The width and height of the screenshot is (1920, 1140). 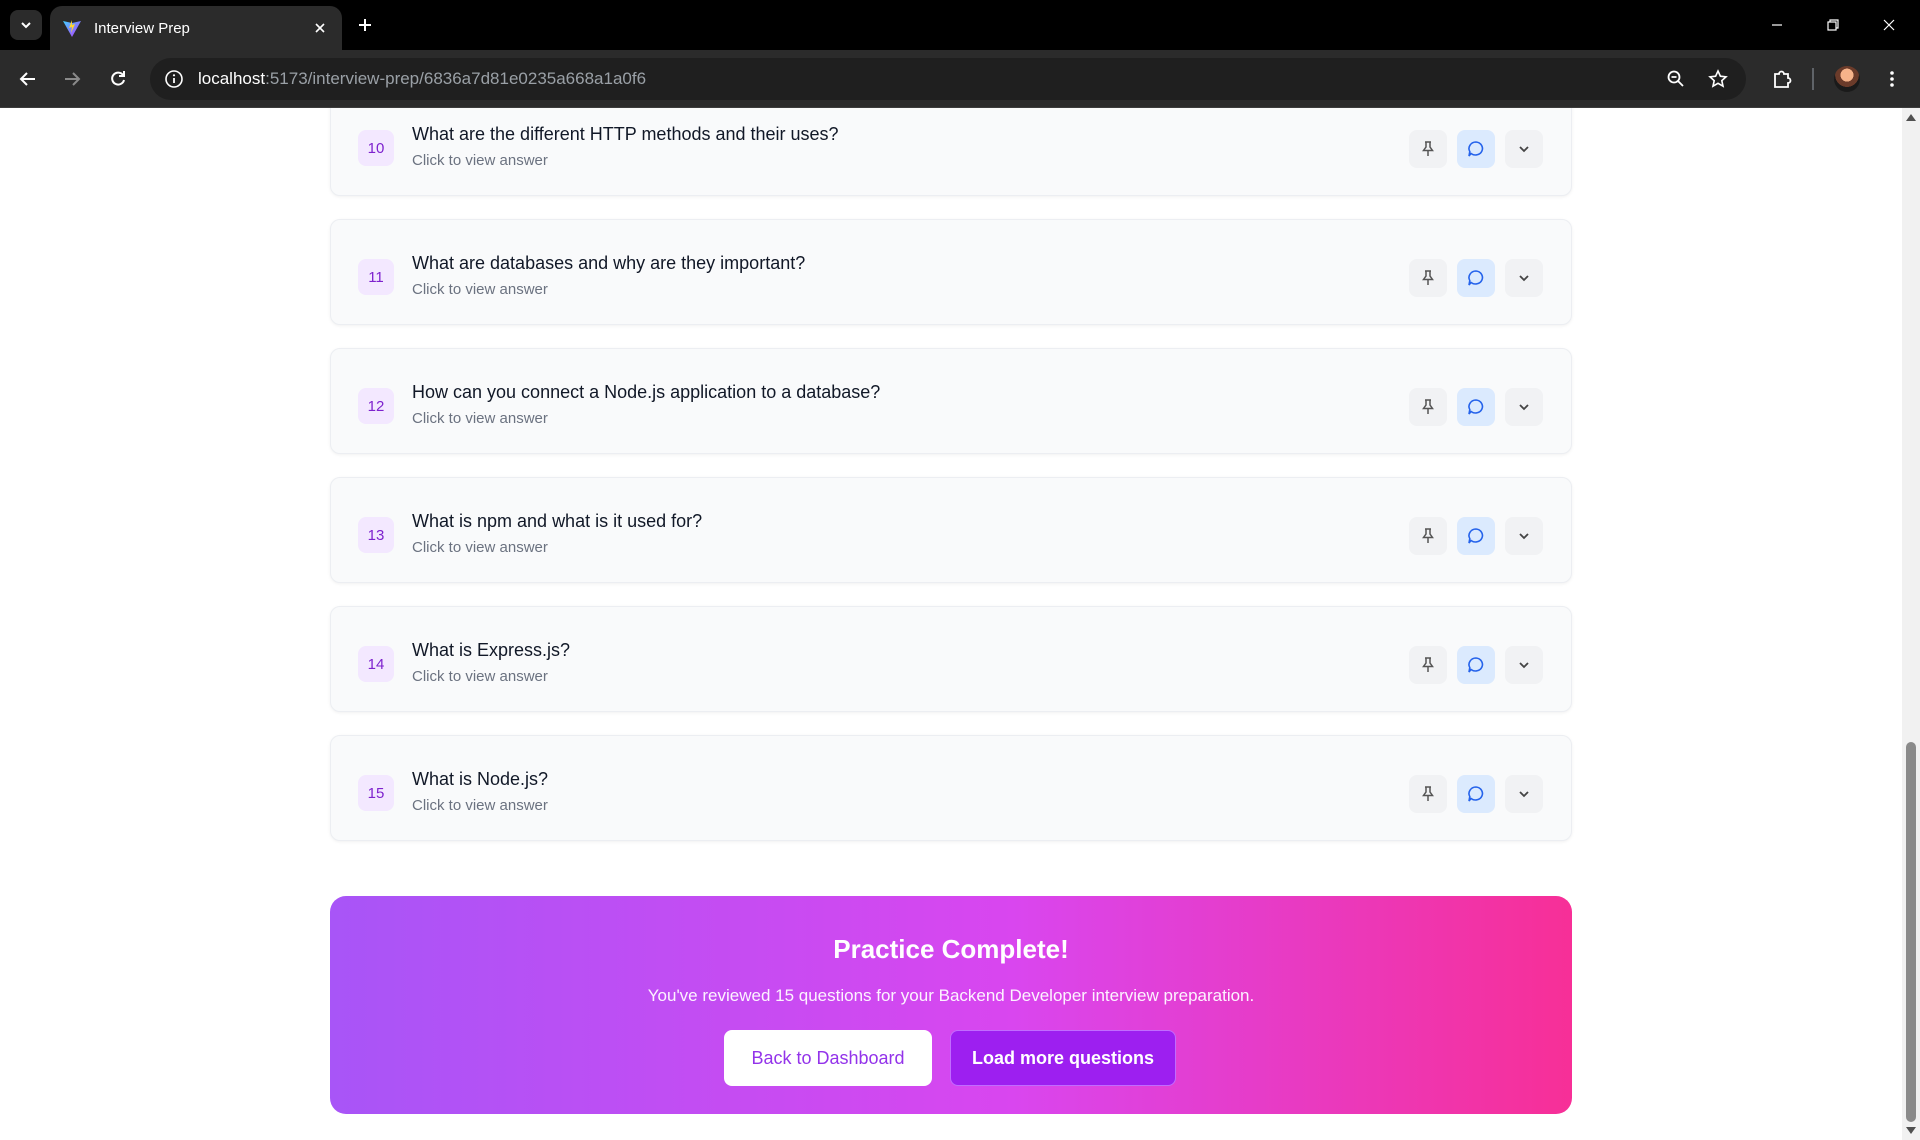 I want to click on minimize-button, so click(x=1777, y=25).